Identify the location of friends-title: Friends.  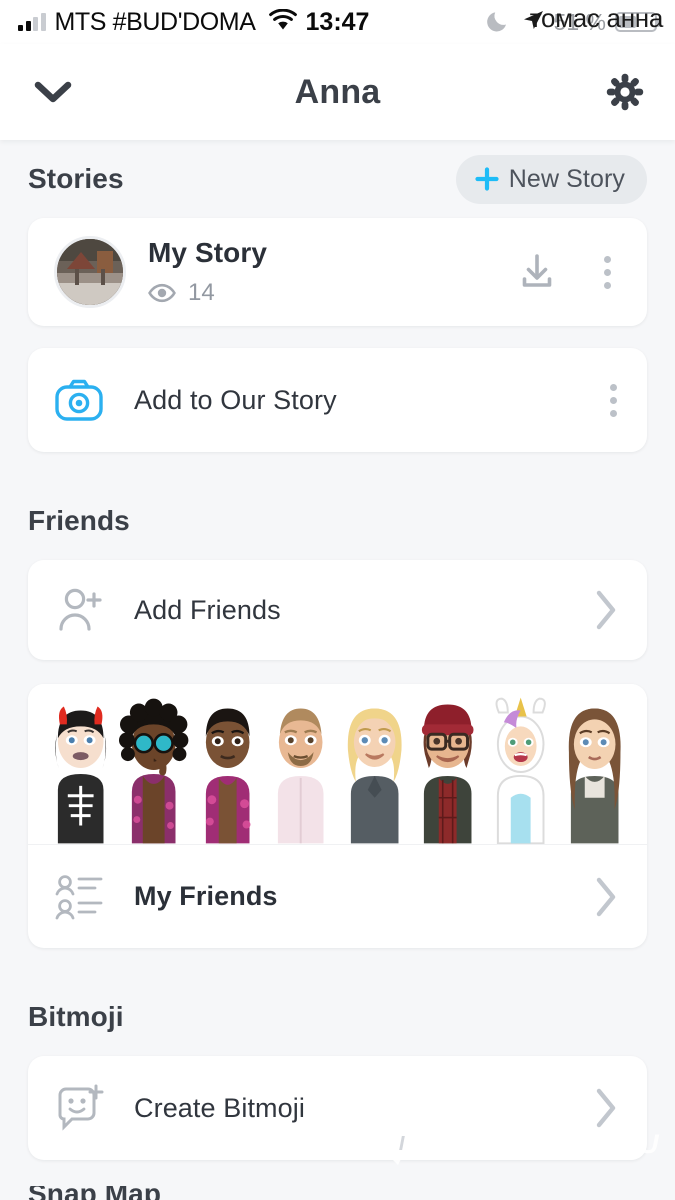
(79, 520).